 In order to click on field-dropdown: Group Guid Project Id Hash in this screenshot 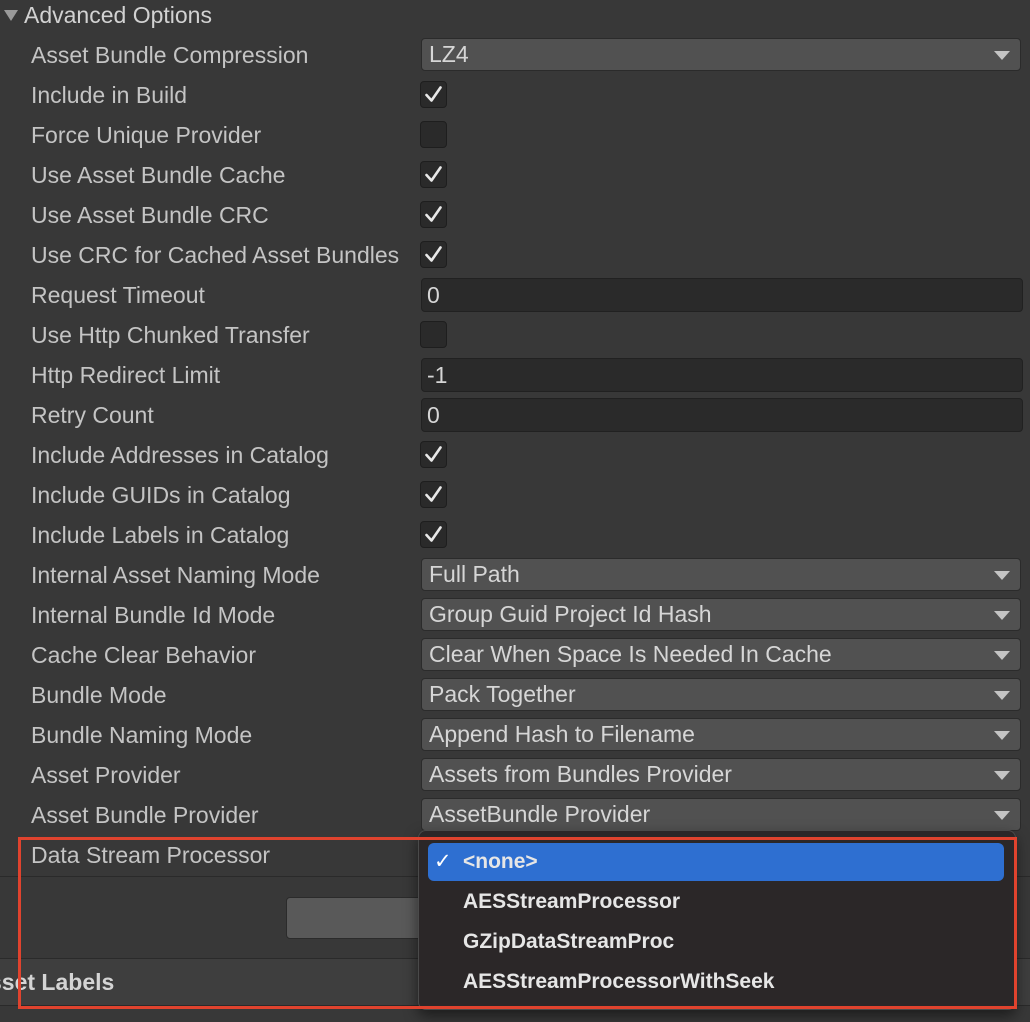, I will do `click(721, 614)`.